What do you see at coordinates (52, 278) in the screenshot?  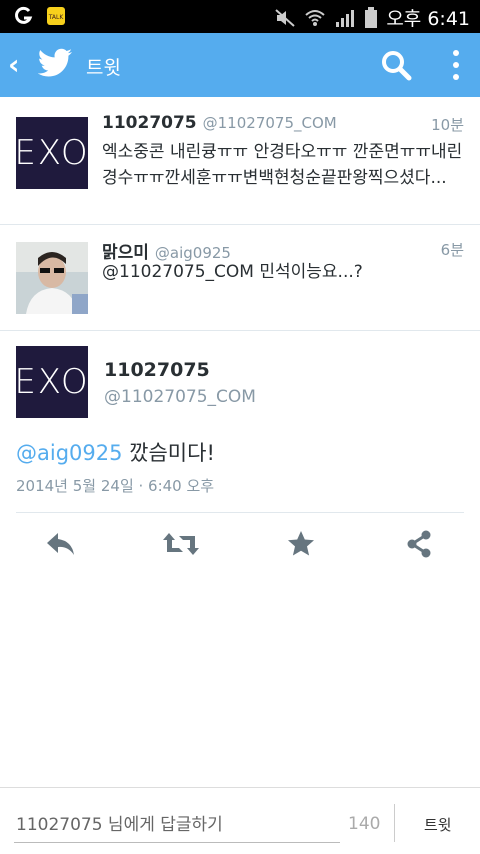 I see `avatar` at bounding box center [52, 278].